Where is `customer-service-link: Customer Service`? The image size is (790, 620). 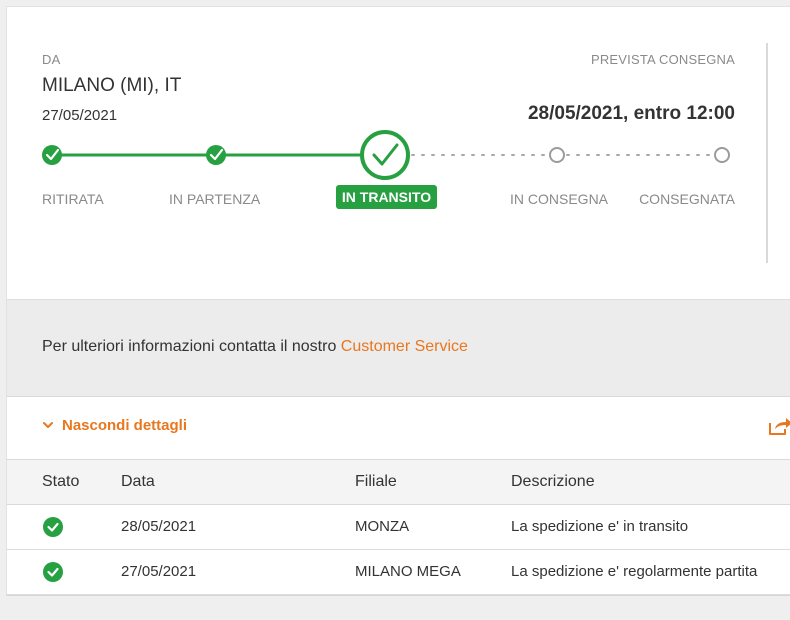 customer-service-link: Customer Service is located at coordinates (404, 346).